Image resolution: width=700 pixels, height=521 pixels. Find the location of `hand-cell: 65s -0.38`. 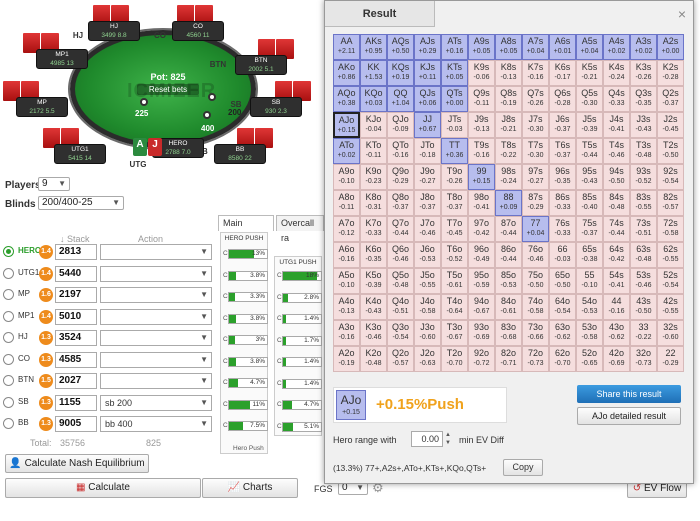

hand-cell: 65s -0.38 is located at coordinates (589, 255).